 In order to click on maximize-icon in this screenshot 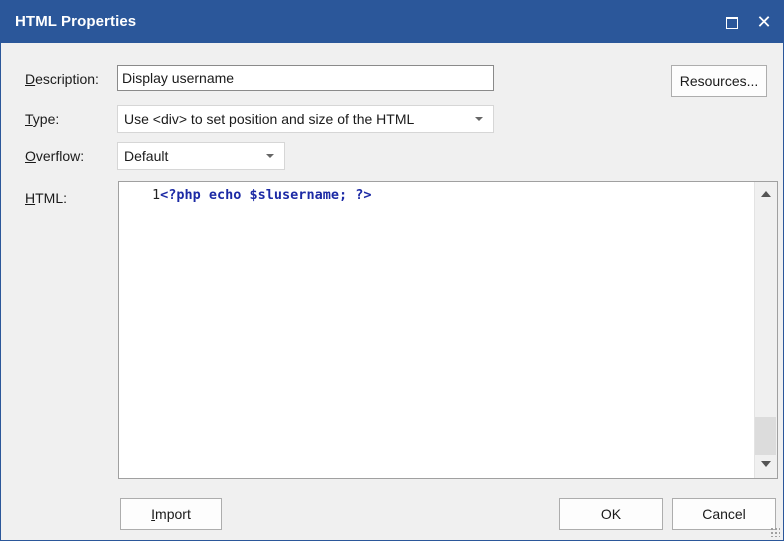, I will do `click(732, 23)`.